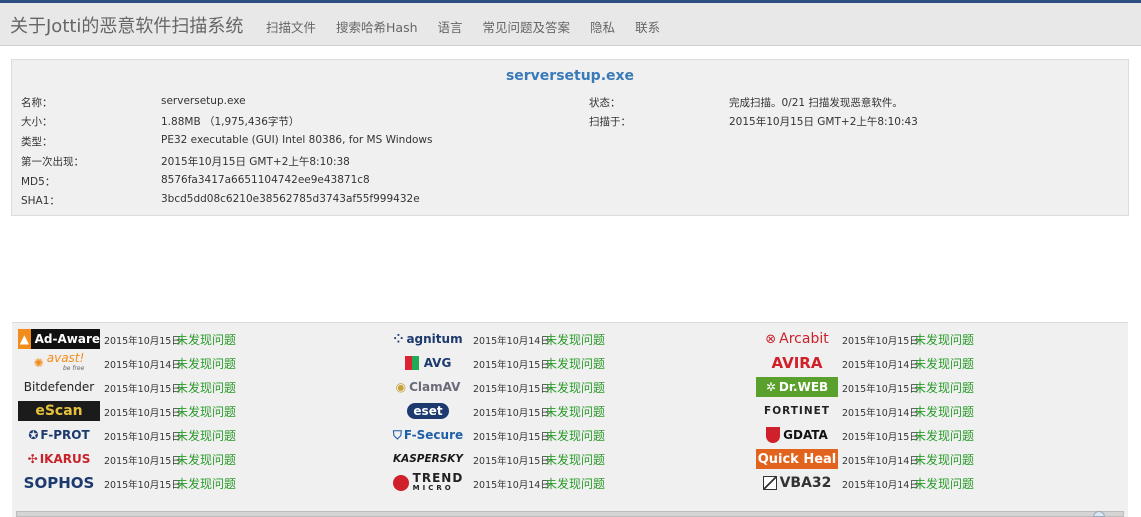 Image resolution: width=1141 pixels, height=517 pixels. Describe the element at coordinates (797, 459) in the screenshot. I see `quickheal-logo: Quick Heal` at that location.